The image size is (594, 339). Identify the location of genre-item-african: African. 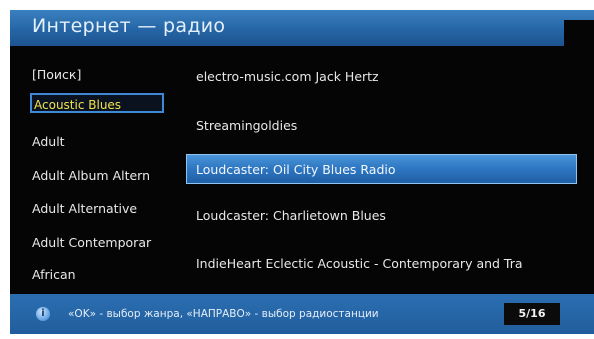
(54, 274).